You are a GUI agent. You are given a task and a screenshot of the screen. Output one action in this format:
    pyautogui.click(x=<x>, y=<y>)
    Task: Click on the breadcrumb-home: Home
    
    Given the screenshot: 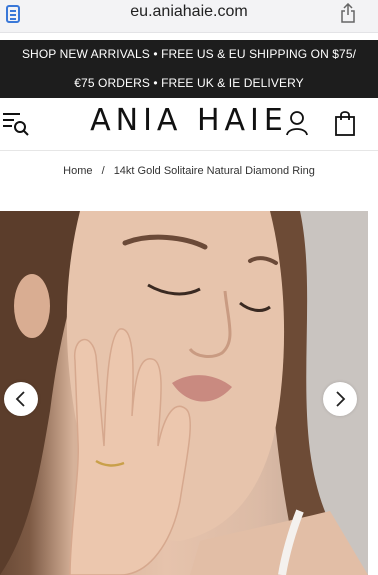 What is the action you would take?
    pyautogui.click(x=77, y=171)
    